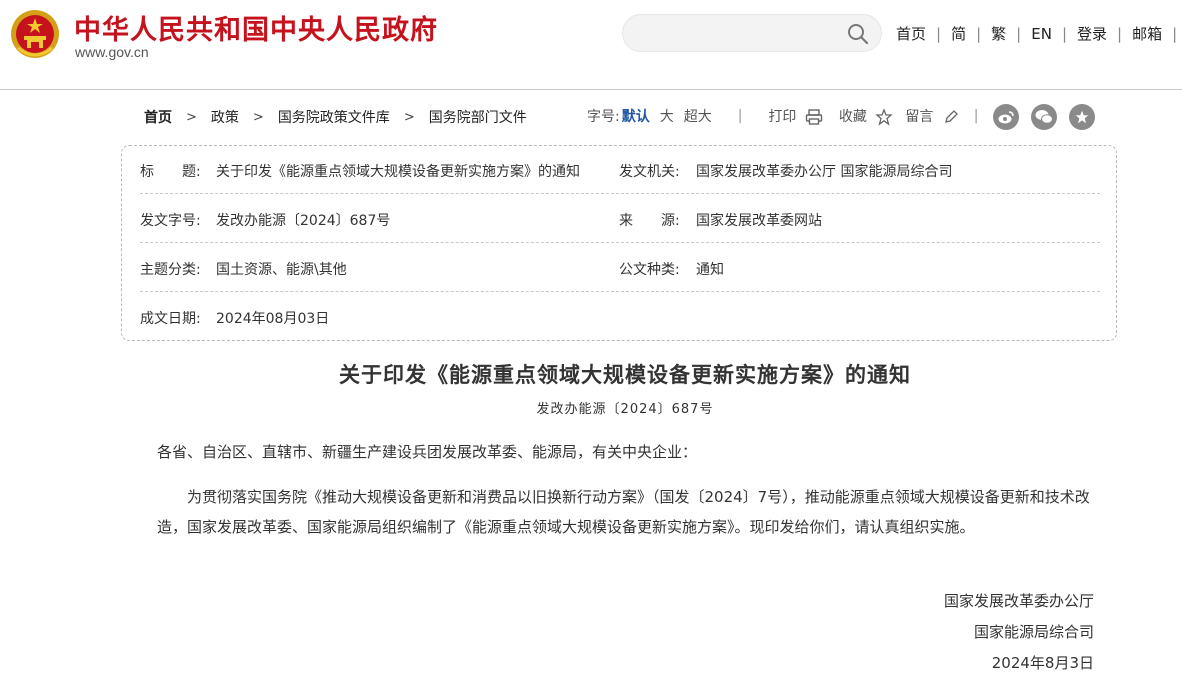  What do you see at coordinates (158, 117) in the screenshot?
I see `breadcrumb-home: 首页` at bounding box center [158, 117].